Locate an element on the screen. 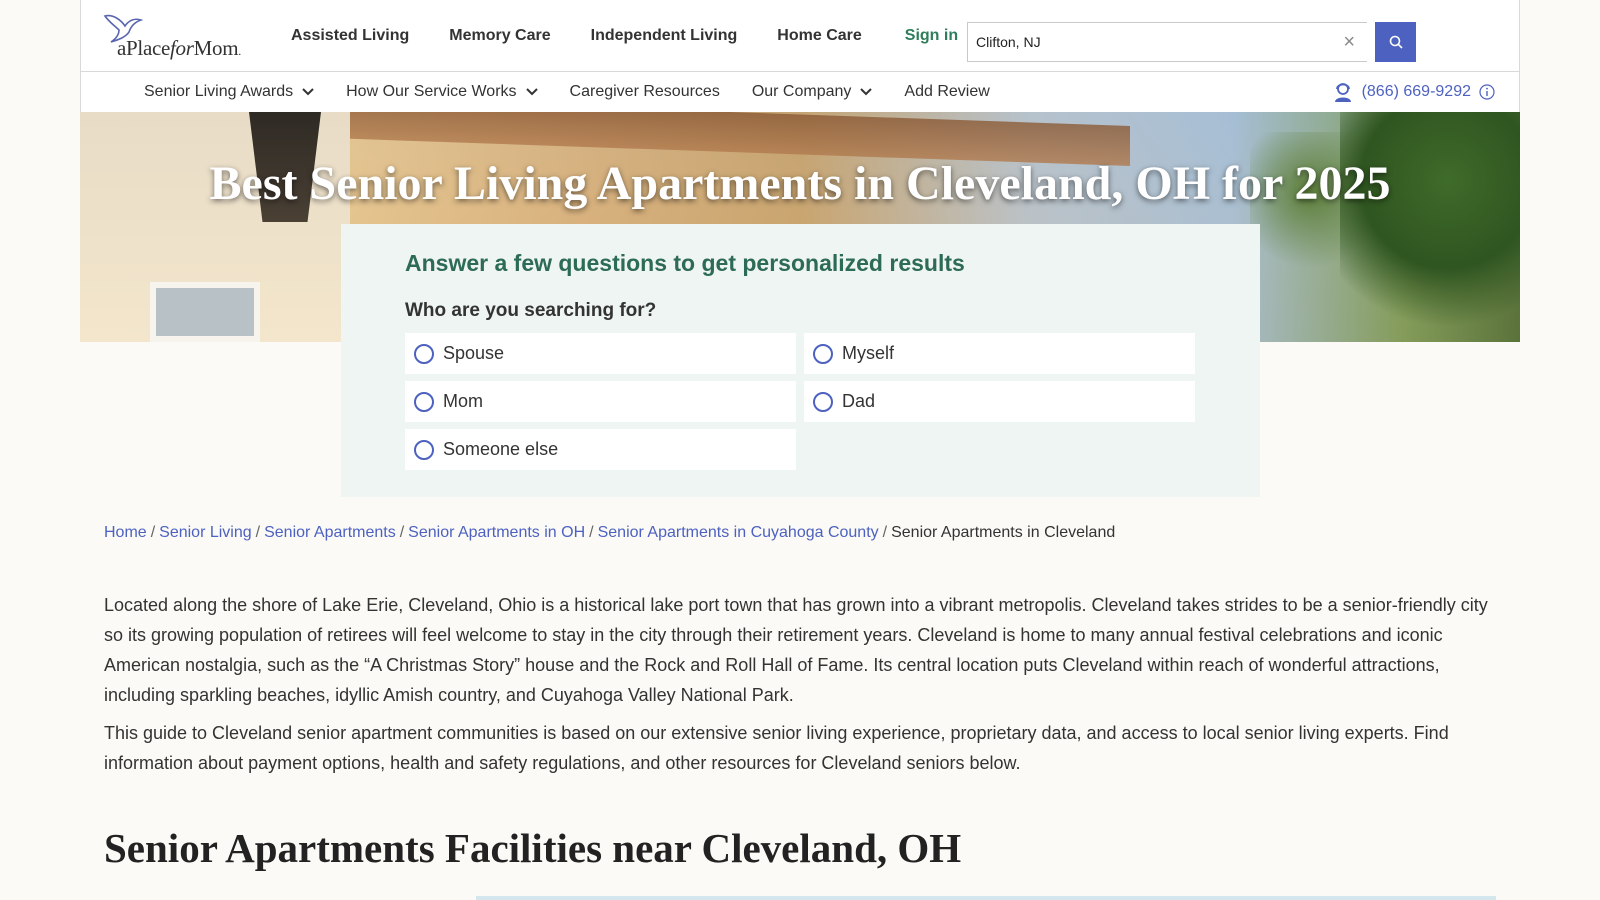 The width and height of the screenshot is (1600, 900). logo-text: aPlaceforMom. is located at coordinates (179, 48).